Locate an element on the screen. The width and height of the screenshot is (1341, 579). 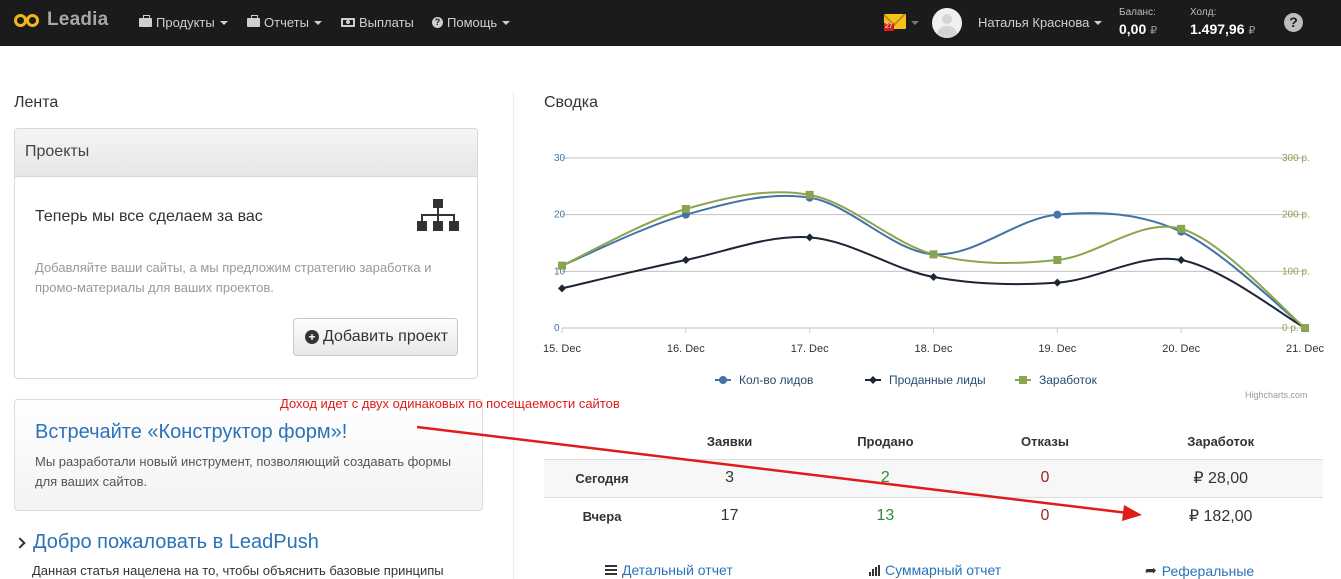
summary-report-label: Суммарный отчет is located at coordinates (943, 570).